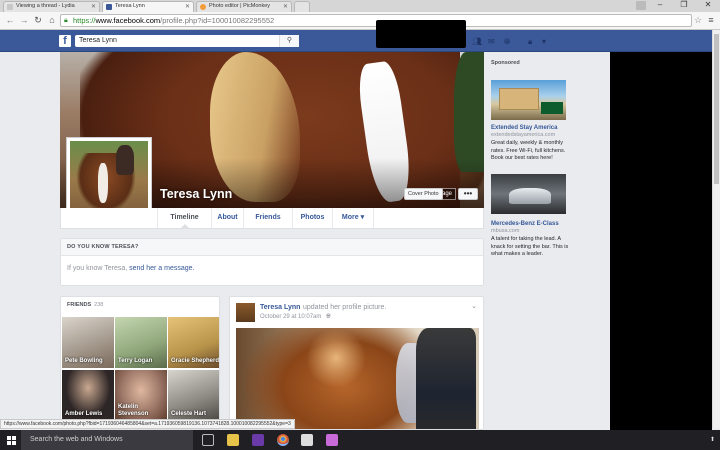 This screenshot has width=720, height=450. Describe the element at coordinates (103, 183) in the screenshot. I see `propic-blaze` at that location.